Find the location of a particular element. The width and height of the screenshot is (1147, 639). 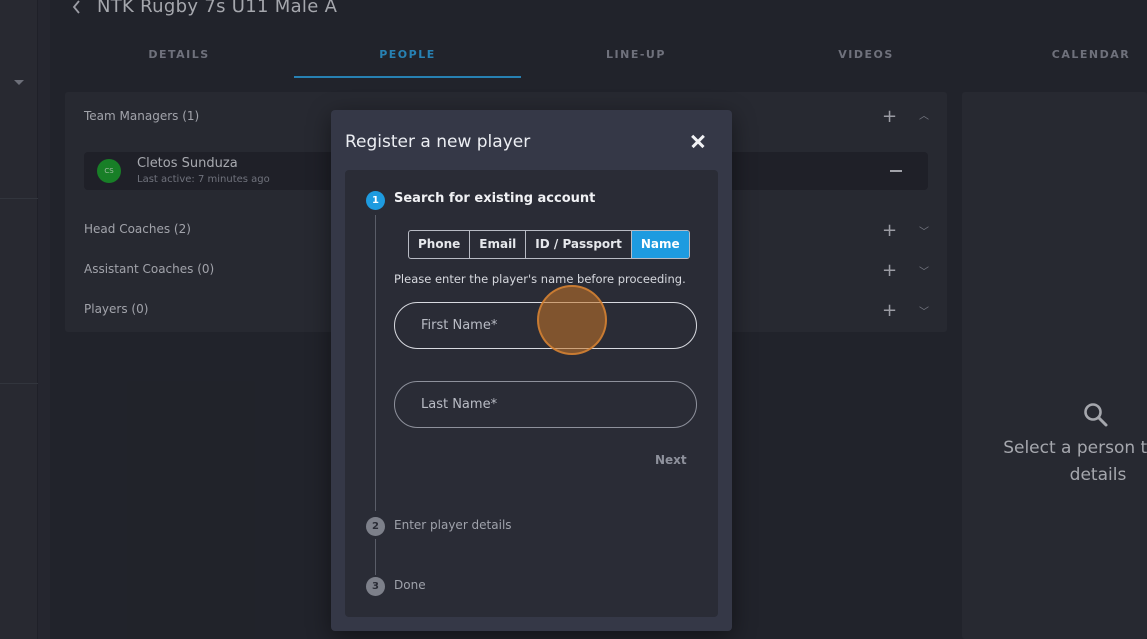

step-3-label: Done is located at coordinates (410, 585).